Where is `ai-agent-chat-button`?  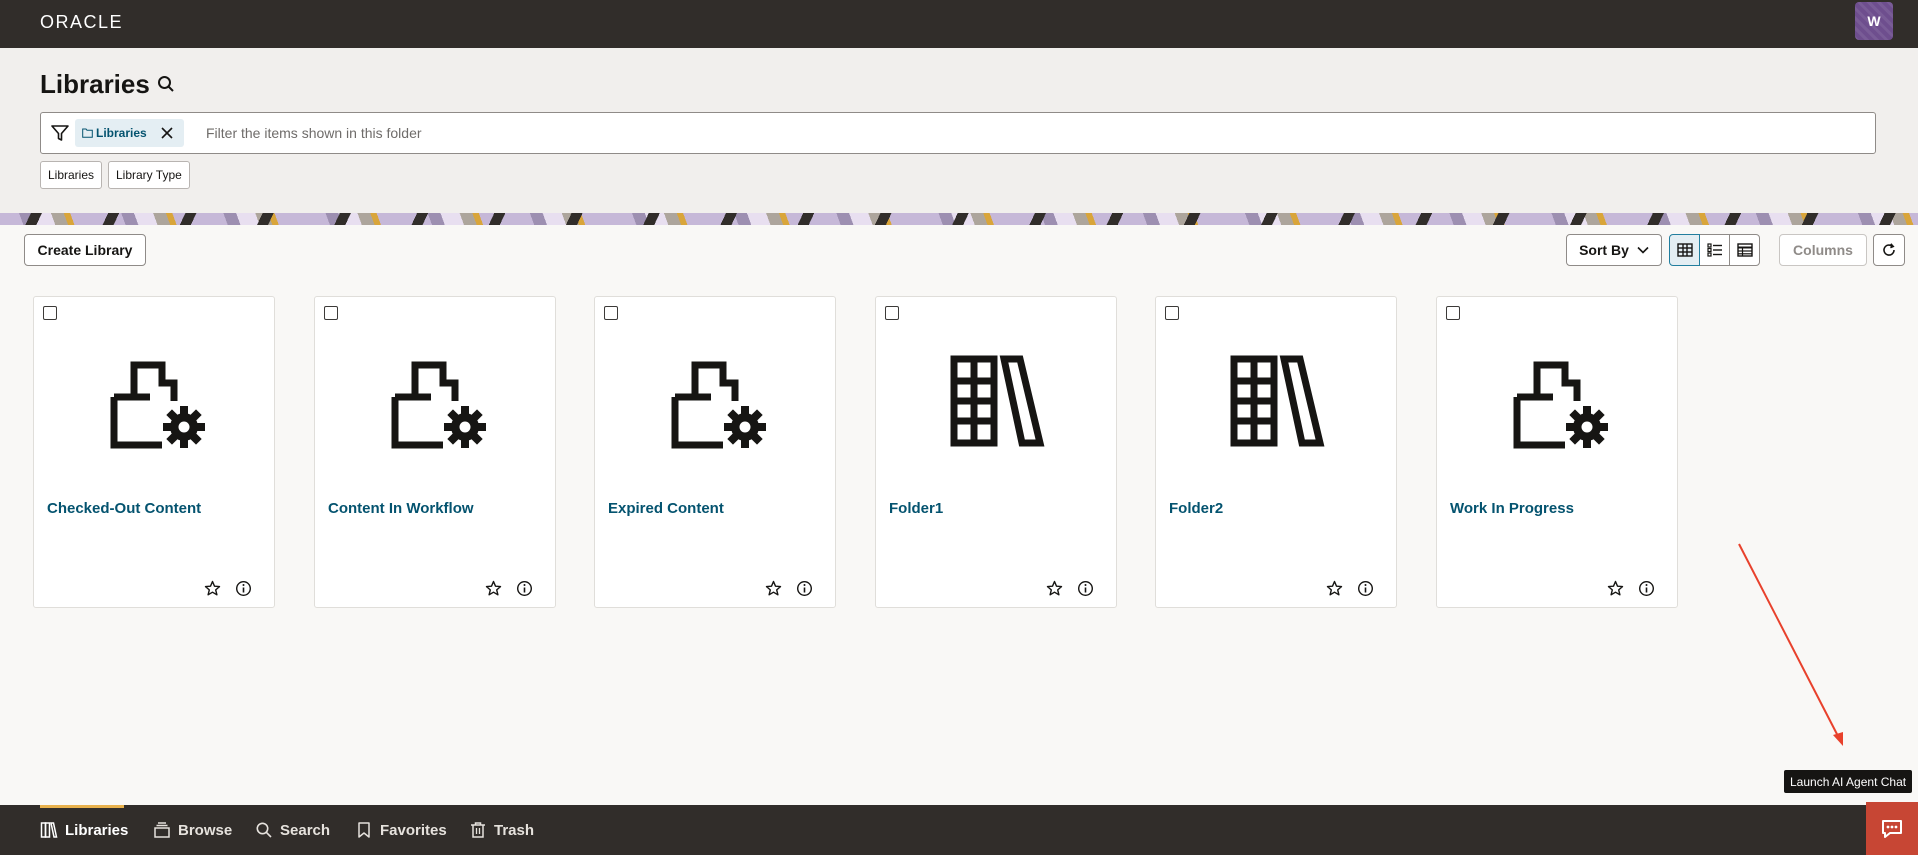 ai-agent-chat-button is located at coordinates (1892, 828).